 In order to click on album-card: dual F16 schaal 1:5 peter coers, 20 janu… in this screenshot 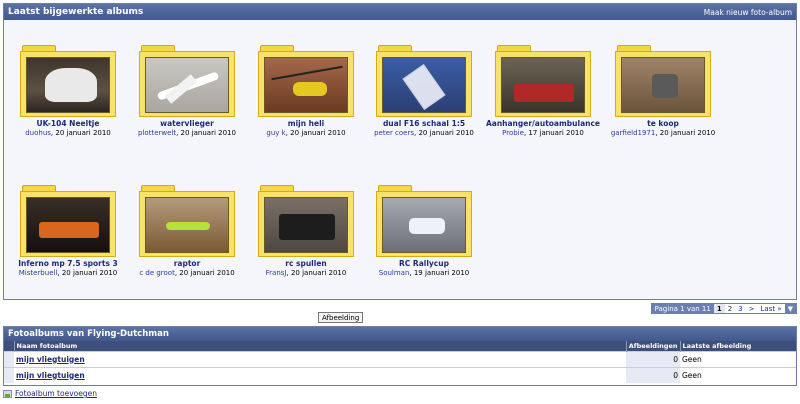, I will do `click(424, 91)`.